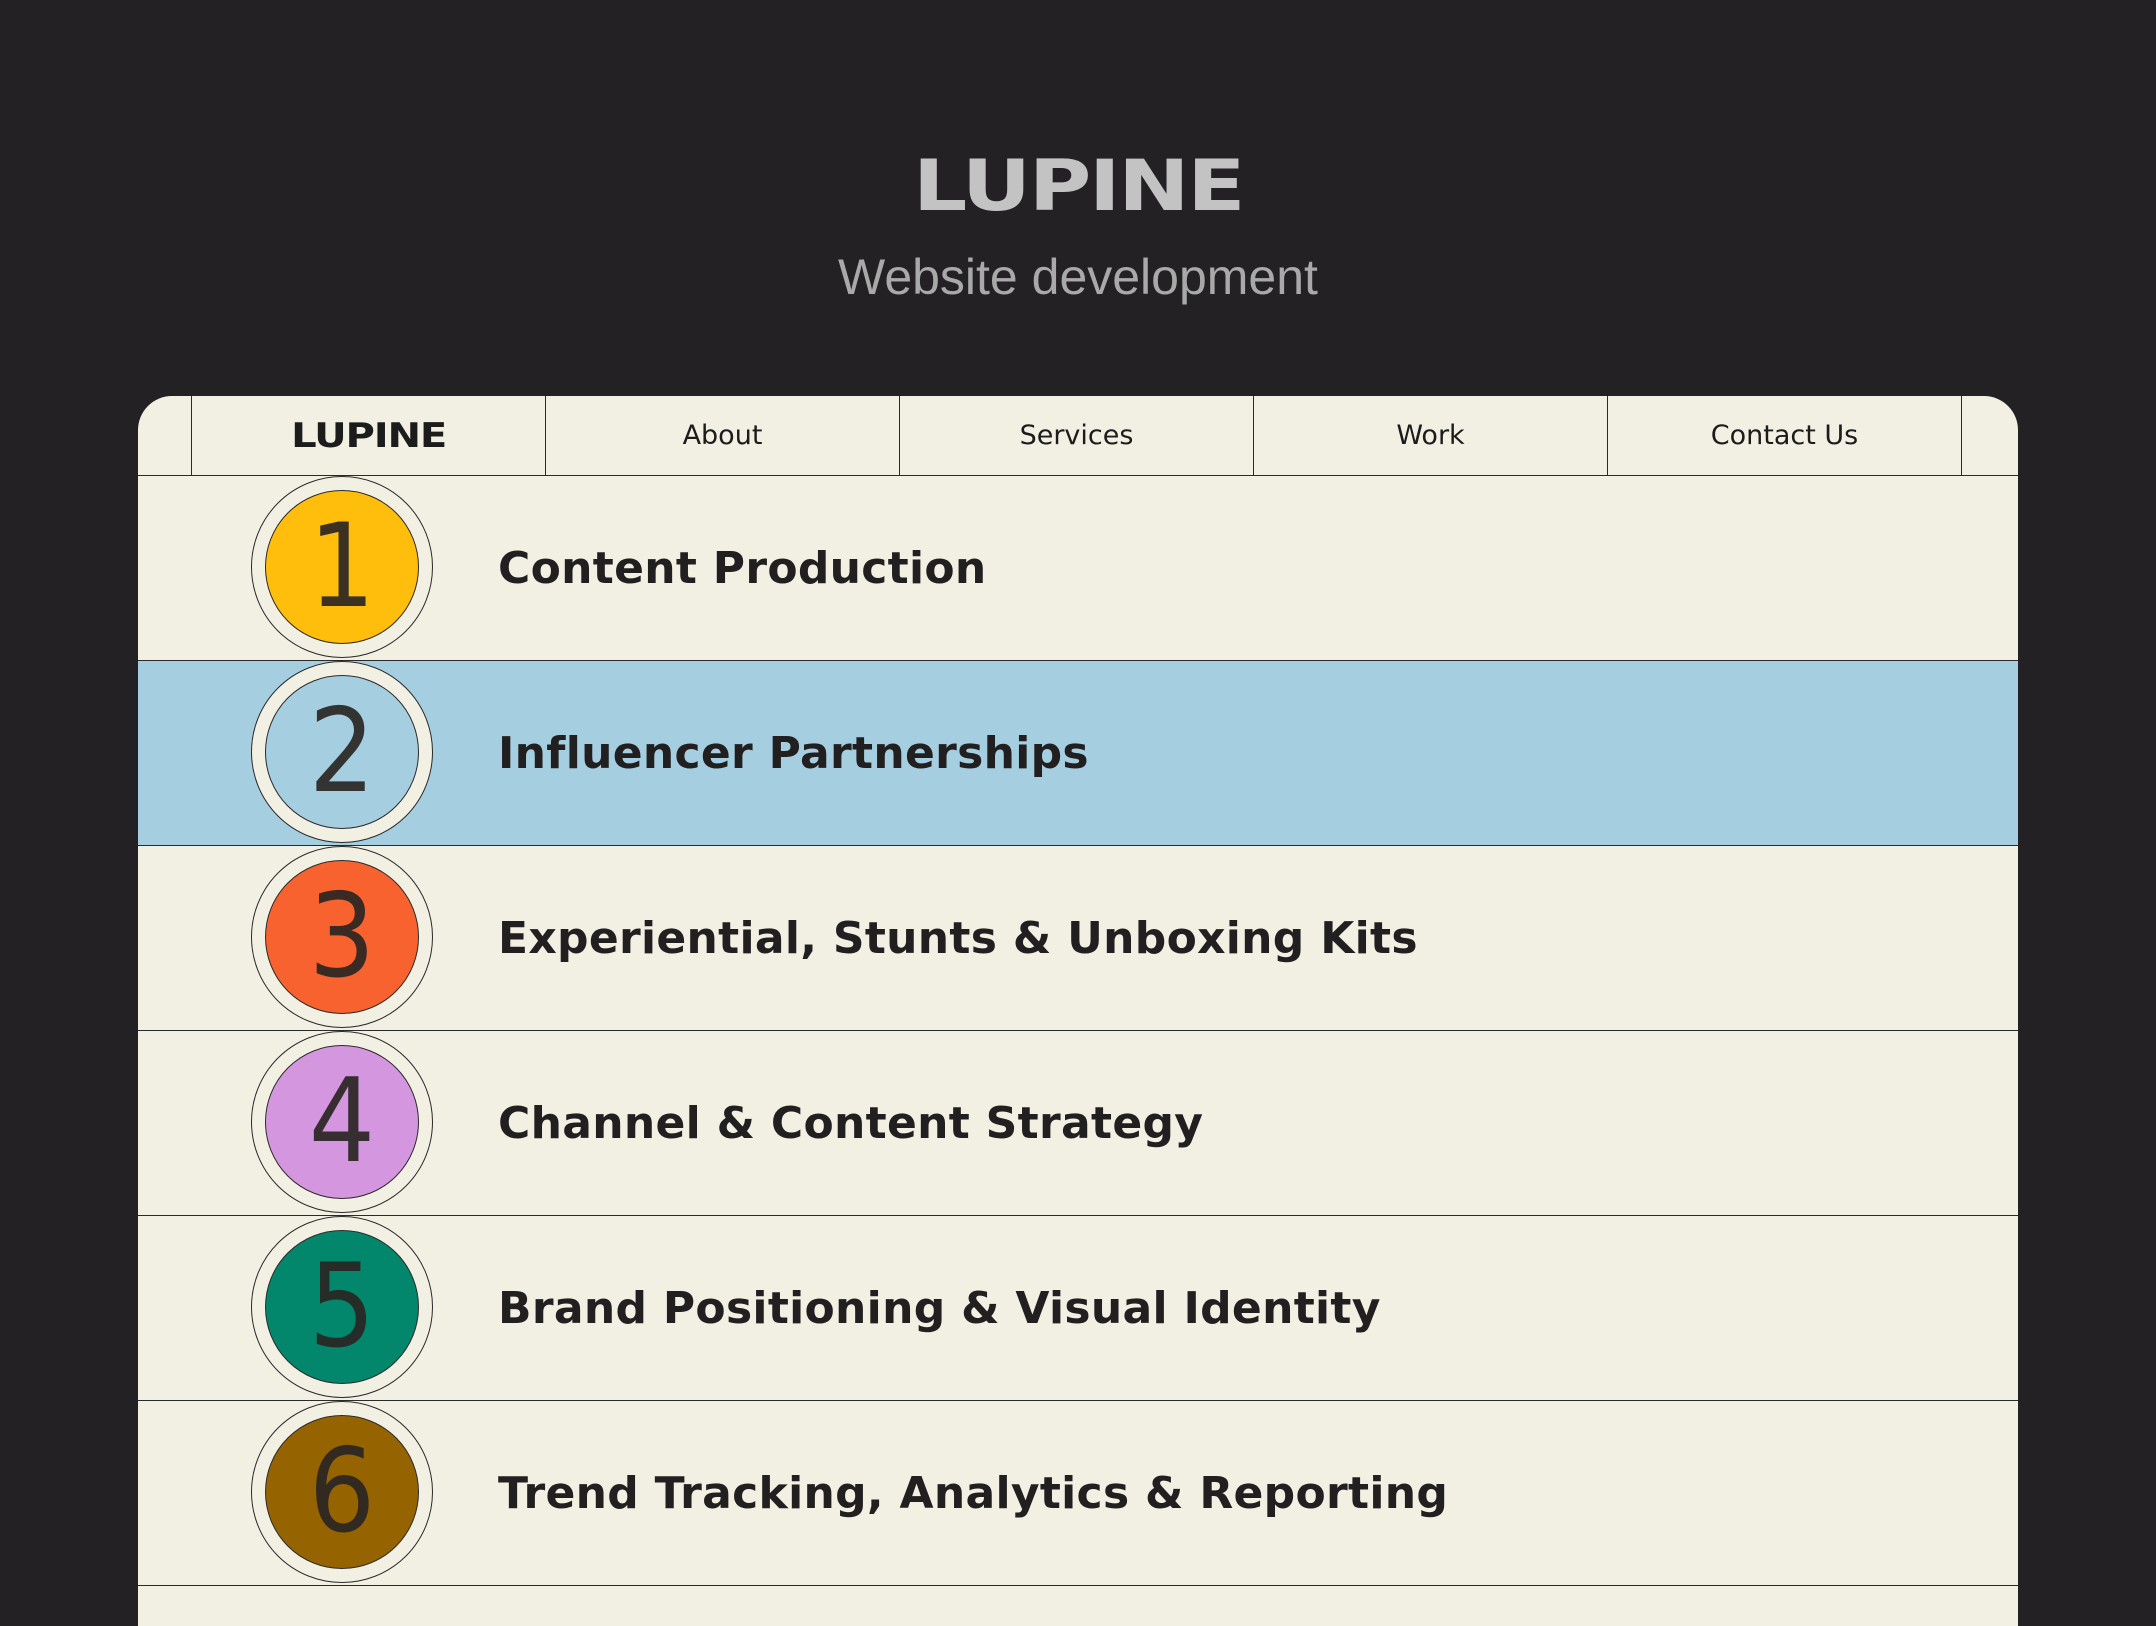  I want to click on service-title: Brand Positioning & Visual Identity, so click(939, 1308).